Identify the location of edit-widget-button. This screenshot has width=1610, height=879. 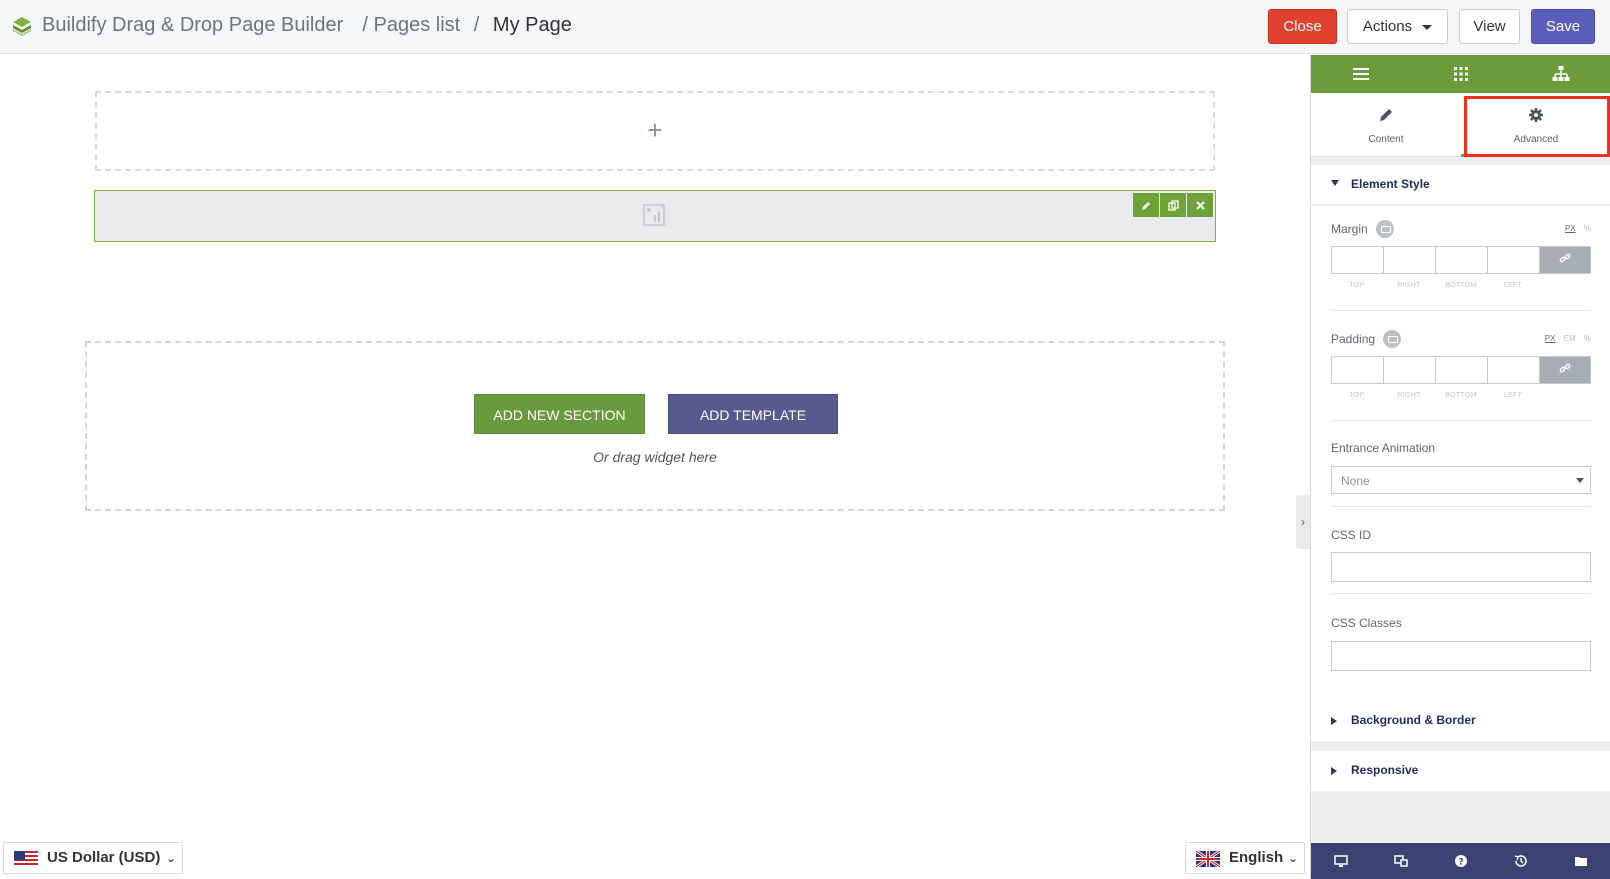
(1146, 205).